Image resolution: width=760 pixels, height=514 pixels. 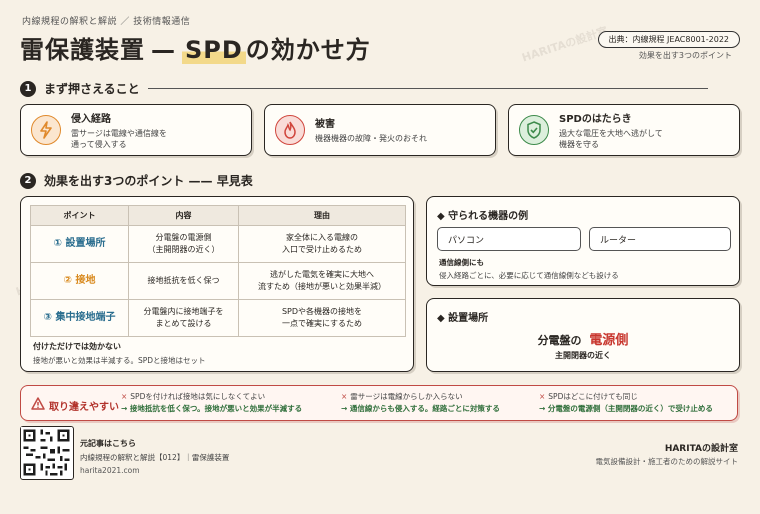 I want to click on feature-title: 被害, so click(x=325, y=125).